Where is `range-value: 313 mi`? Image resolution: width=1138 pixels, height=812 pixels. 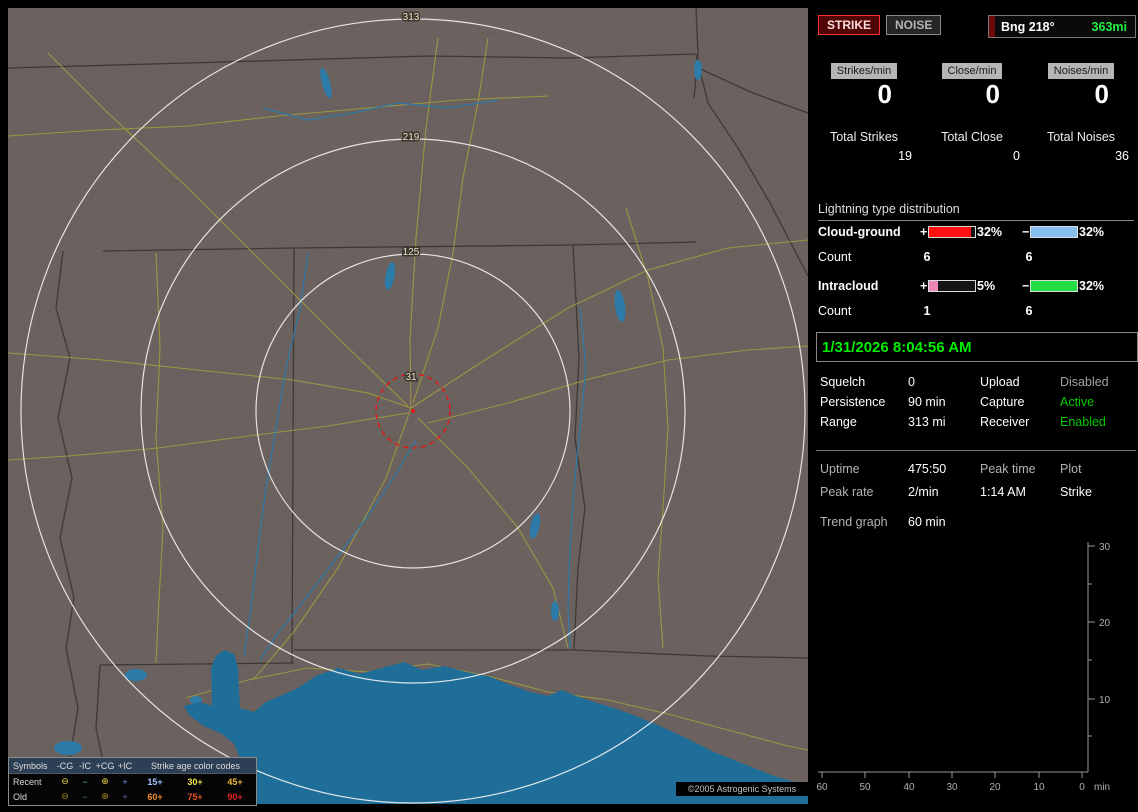
range-value: 313 mi is located at coordinates (927, 422).